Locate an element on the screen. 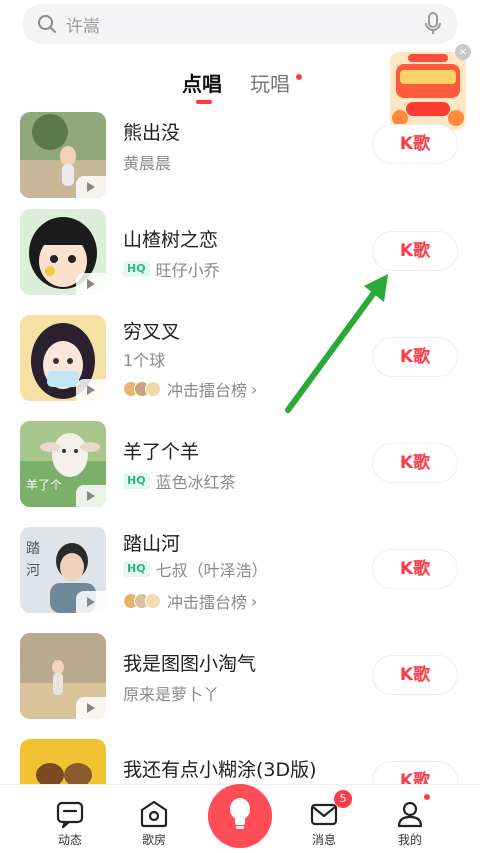 Image resolution: width=480 pixels, height=853 pixels. svg-text: 羊了个 is located at coordinates (44, 484).